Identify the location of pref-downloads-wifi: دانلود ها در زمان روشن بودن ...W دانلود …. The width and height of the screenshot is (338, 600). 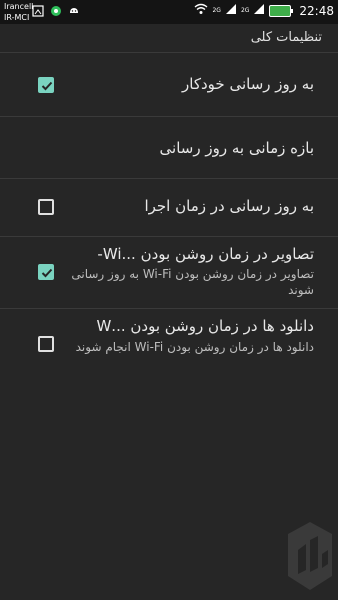
(169, 345).